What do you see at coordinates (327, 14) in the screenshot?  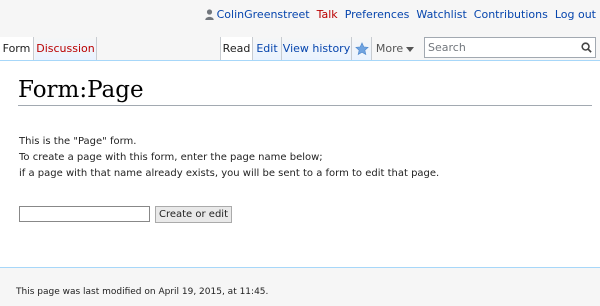 I see `talk-link: Talk` at bounding box center [327, 14].